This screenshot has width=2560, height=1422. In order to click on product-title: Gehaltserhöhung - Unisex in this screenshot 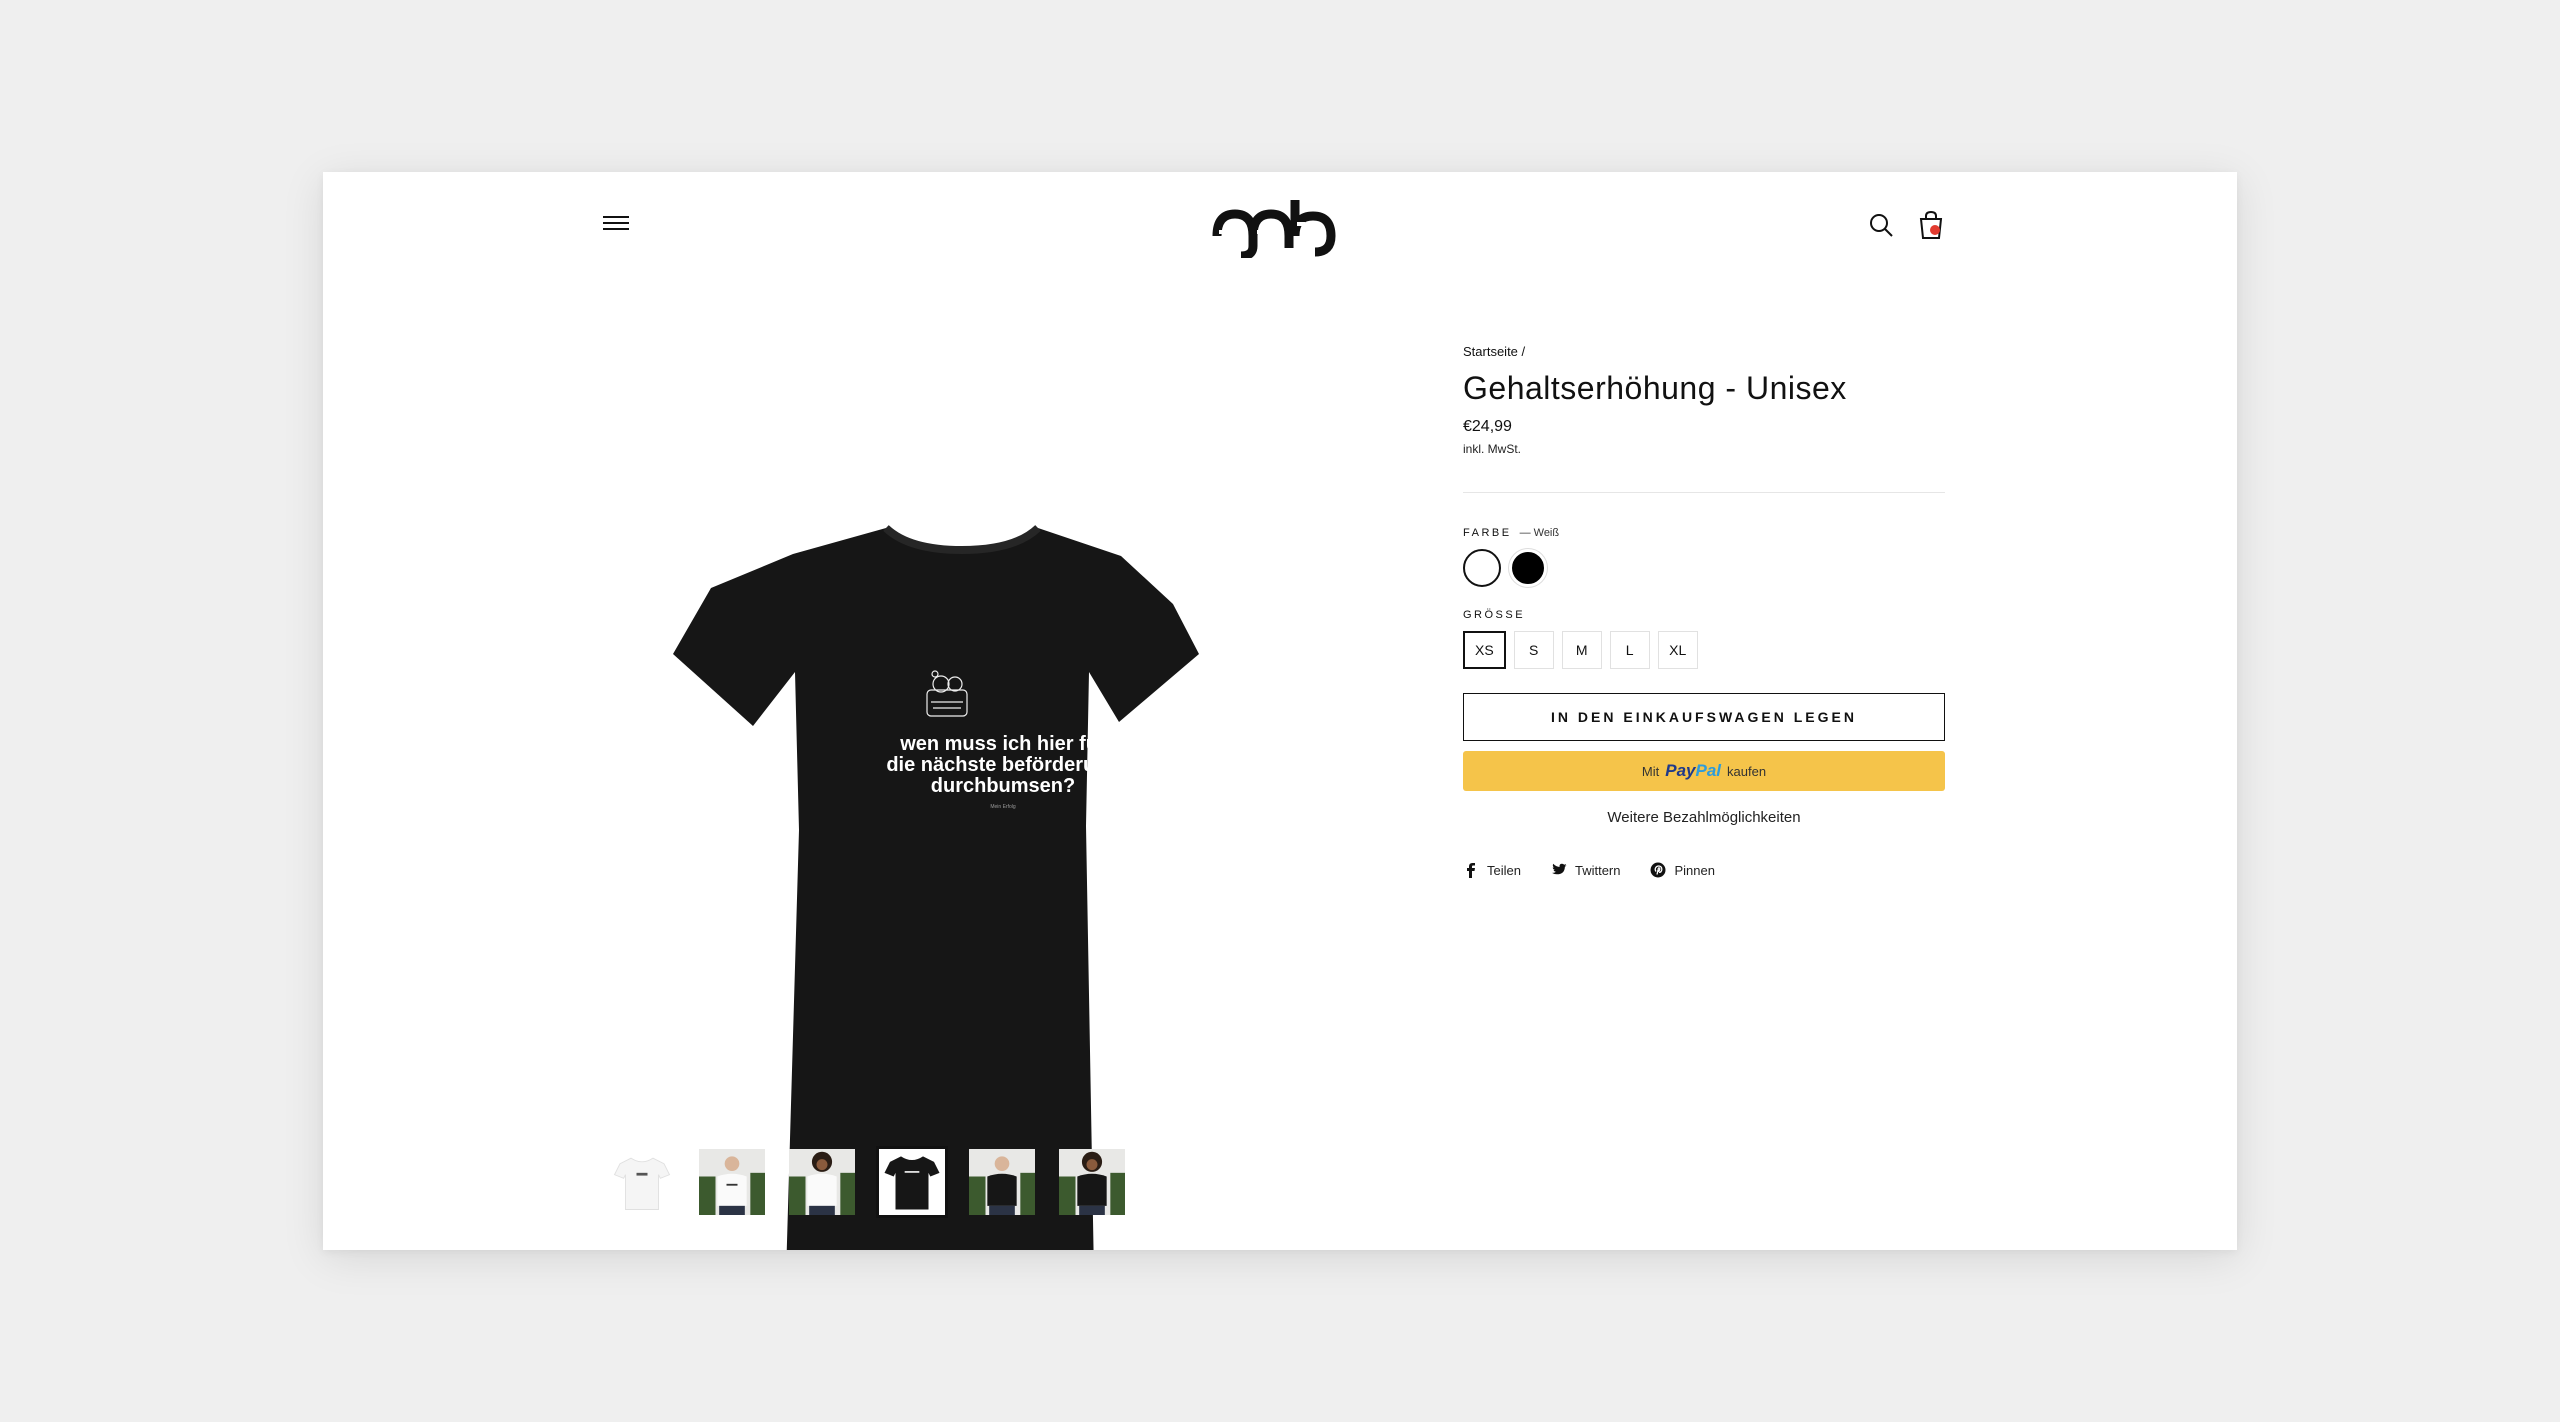, I will do `click(1655, 388)`.